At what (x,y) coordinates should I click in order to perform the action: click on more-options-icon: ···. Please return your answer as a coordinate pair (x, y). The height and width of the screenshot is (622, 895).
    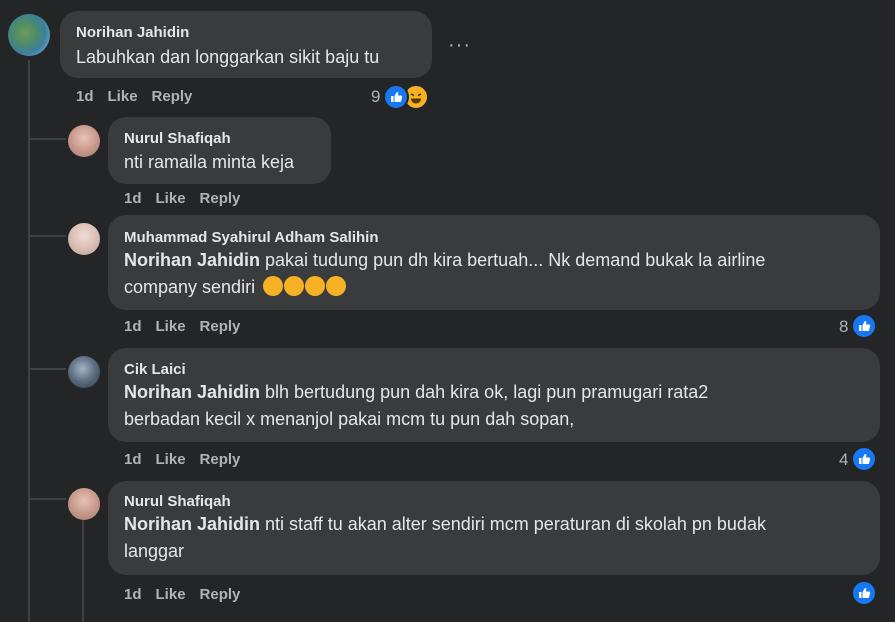
    Looking at the image, I should click on (459, 45).